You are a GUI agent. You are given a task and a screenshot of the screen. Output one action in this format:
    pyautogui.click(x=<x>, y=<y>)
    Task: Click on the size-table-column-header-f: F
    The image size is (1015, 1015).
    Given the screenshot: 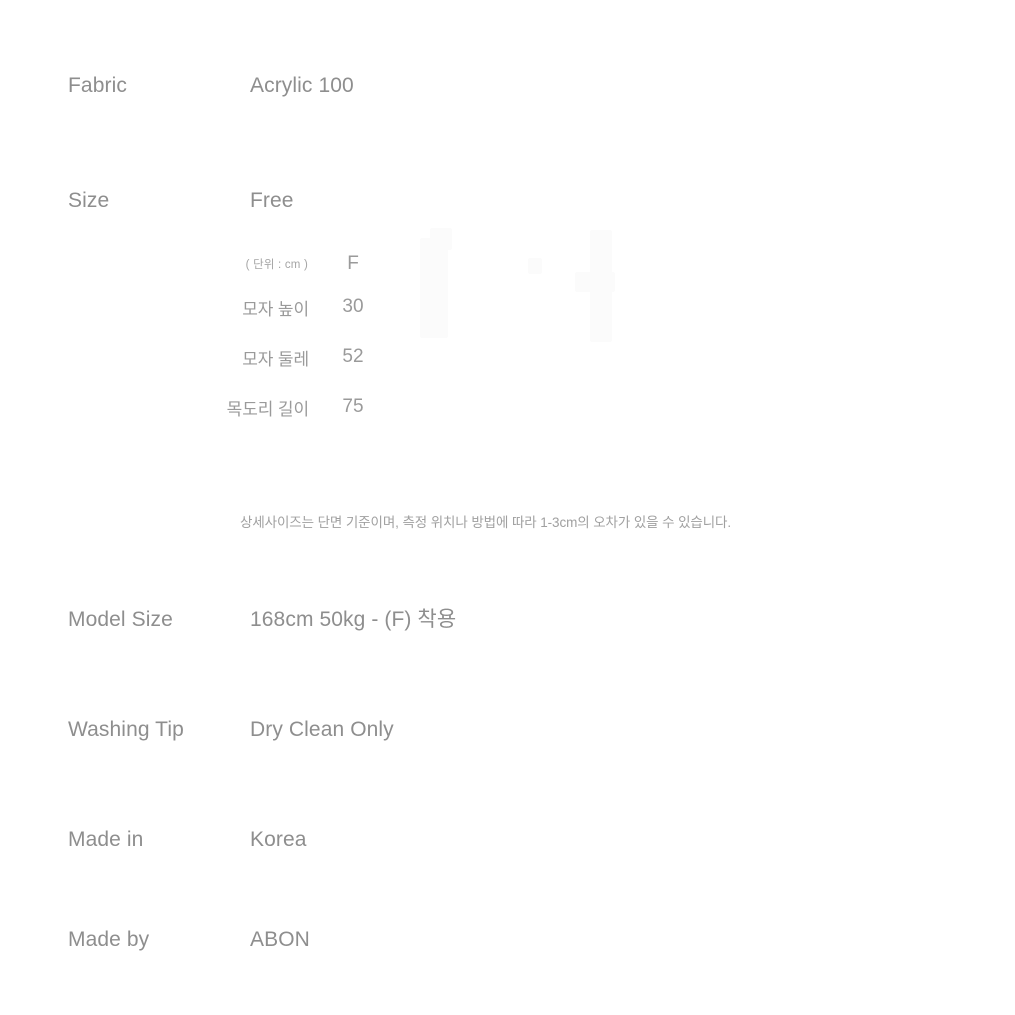 What is the action you would take?
    pyautogui.click(x=353, y=263)
    